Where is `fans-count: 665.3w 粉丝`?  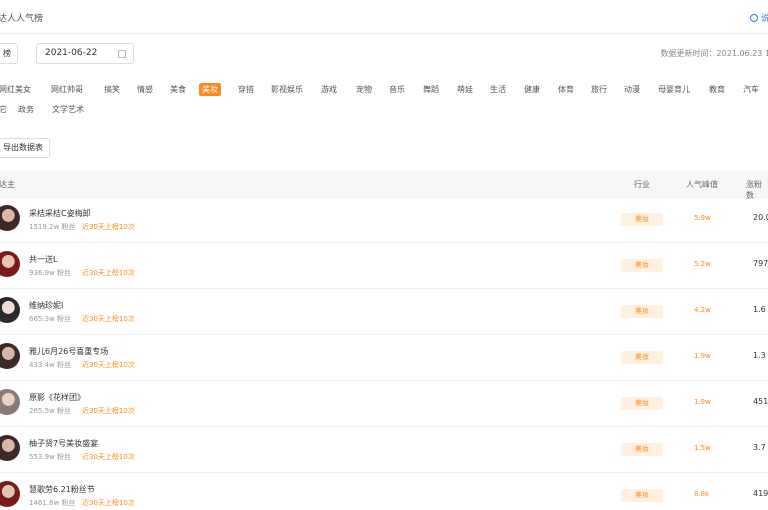 fans-count: 665.3w 粉丝 is located at coordinates (50, 319).